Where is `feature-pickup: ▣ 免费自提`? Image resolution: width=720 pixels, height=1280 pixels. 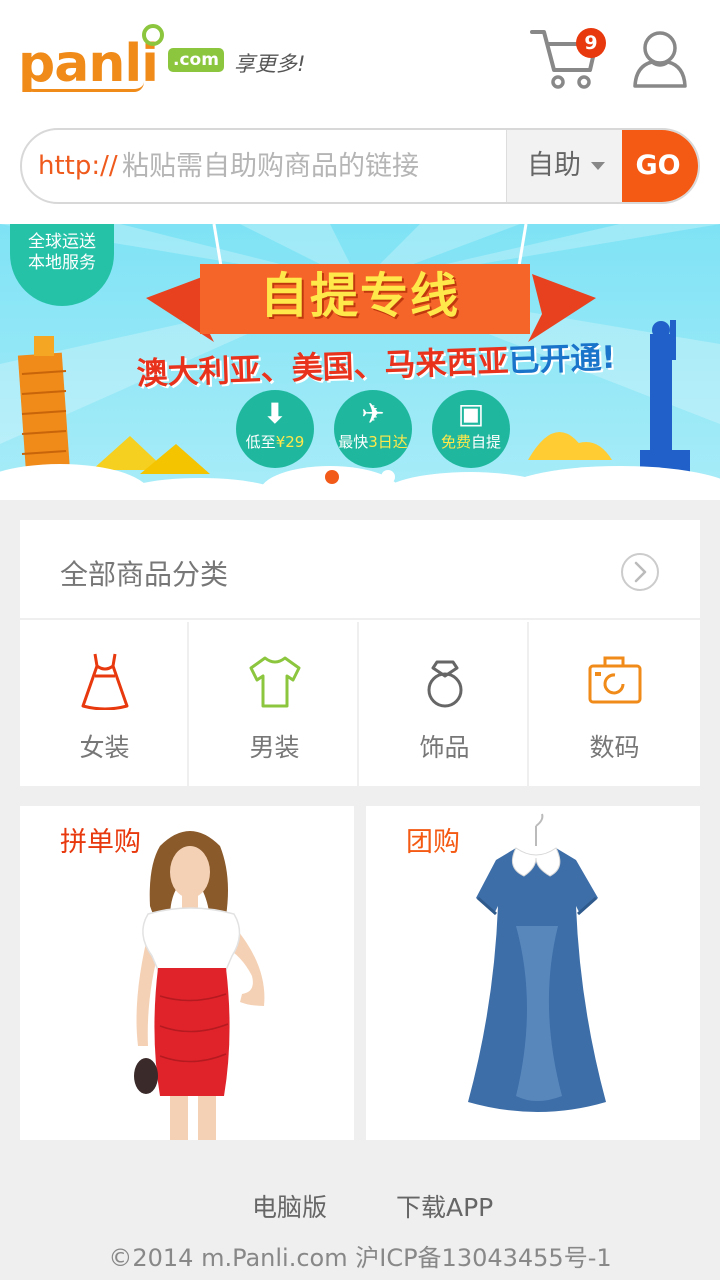 feature-pickup: ▣ 免费自提 is located at coordinates (471, 429).